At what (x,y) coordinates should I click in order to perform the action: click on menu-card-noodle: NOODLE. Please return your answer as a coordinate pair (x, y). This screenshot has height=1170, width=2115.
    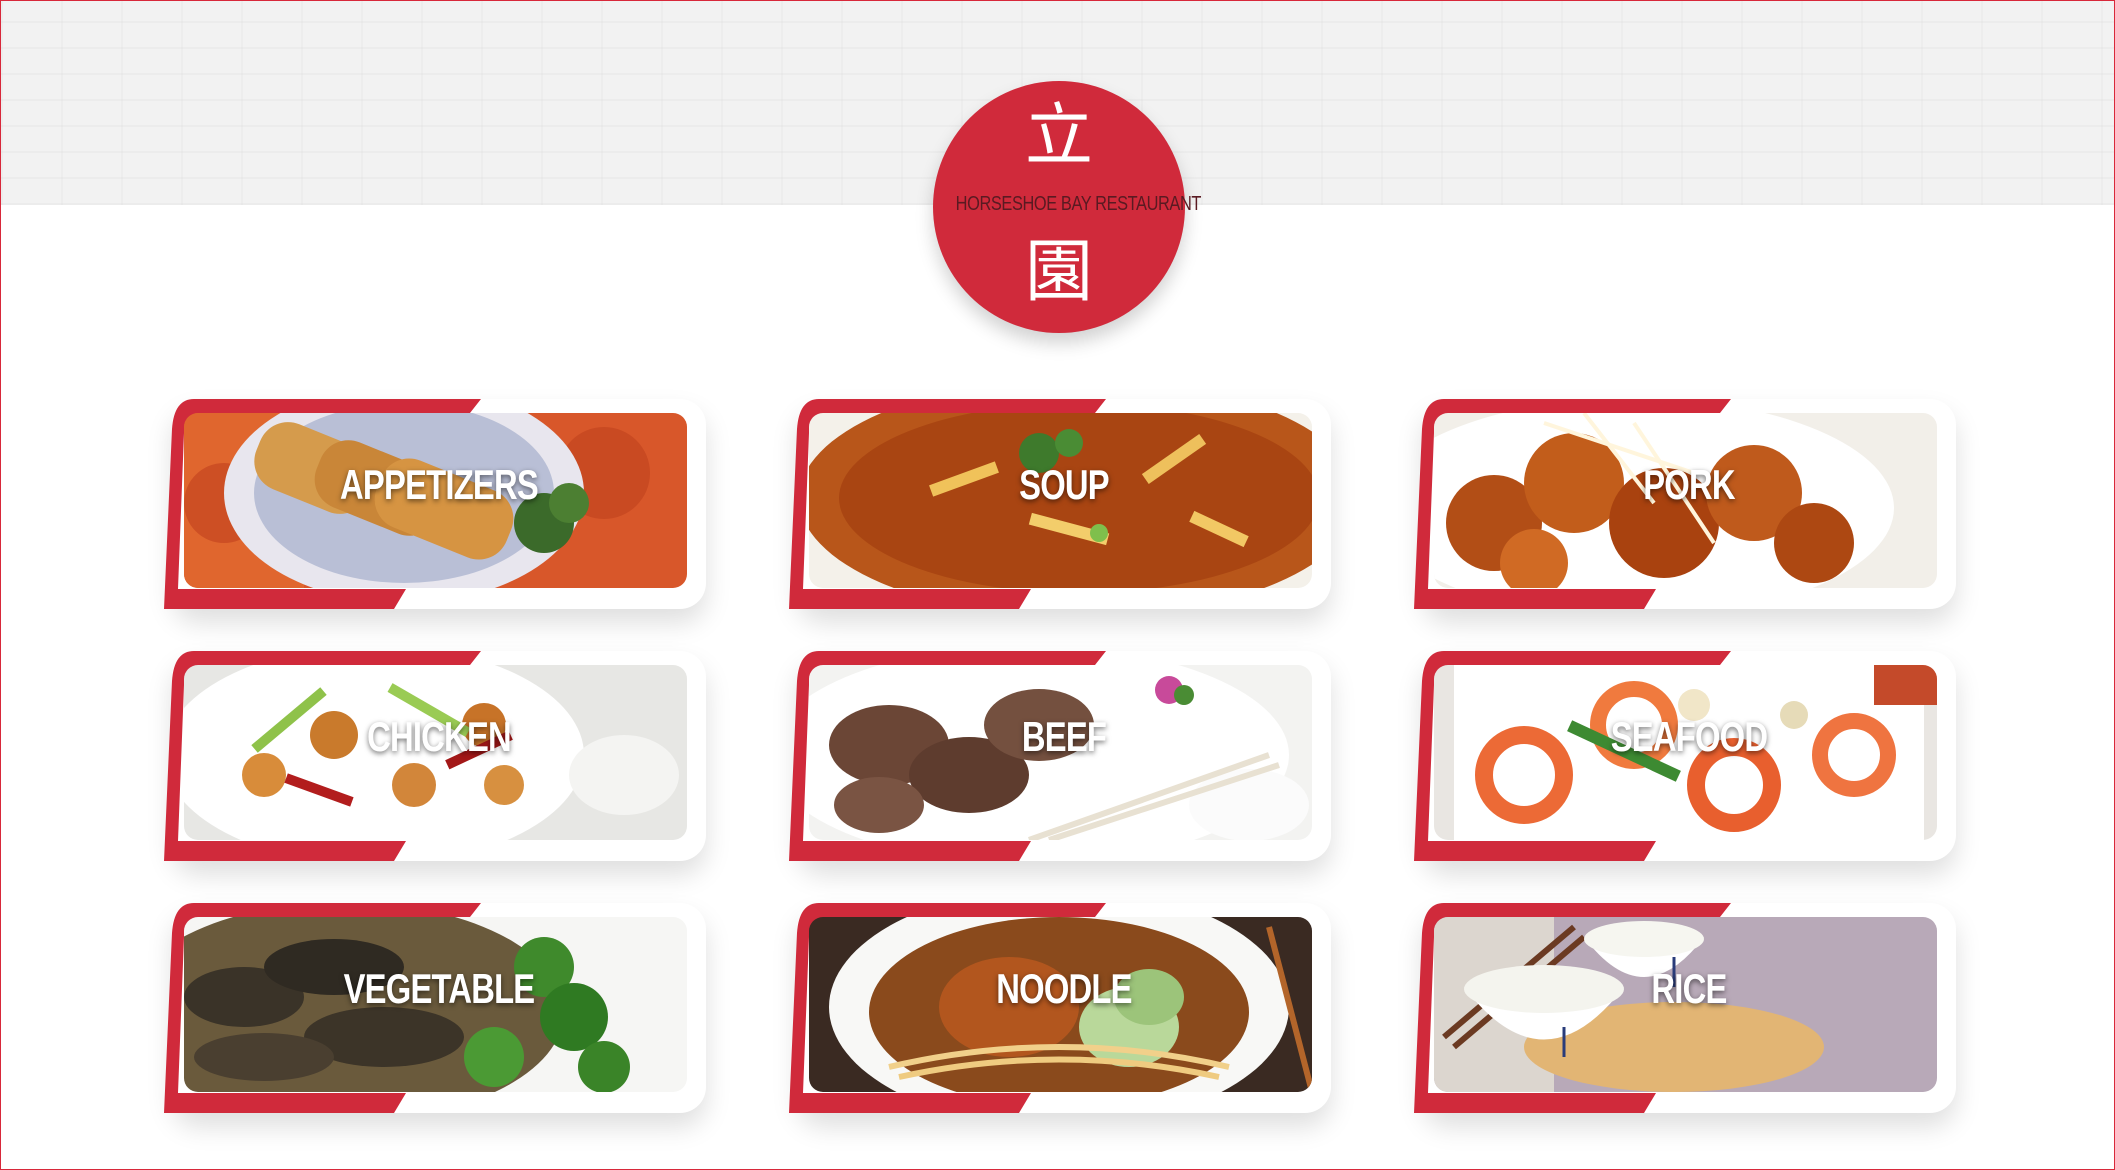
    Looking at the image, I should click on (1064, 1008).